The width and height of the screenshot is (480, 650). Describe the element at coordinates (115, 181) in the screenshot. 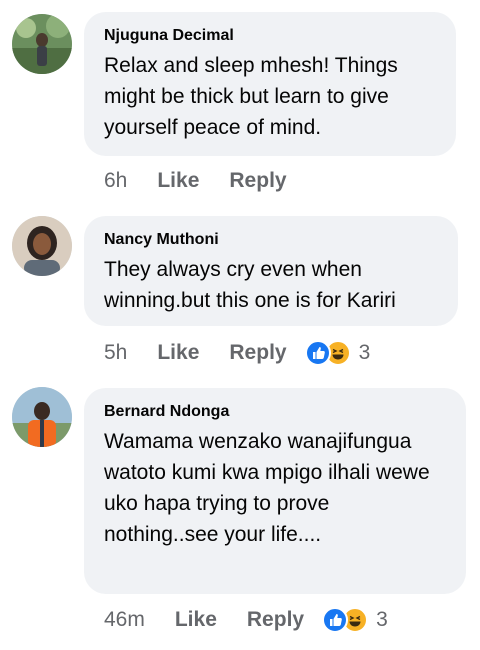

I see `comment-timestamp: 6h` at that location.